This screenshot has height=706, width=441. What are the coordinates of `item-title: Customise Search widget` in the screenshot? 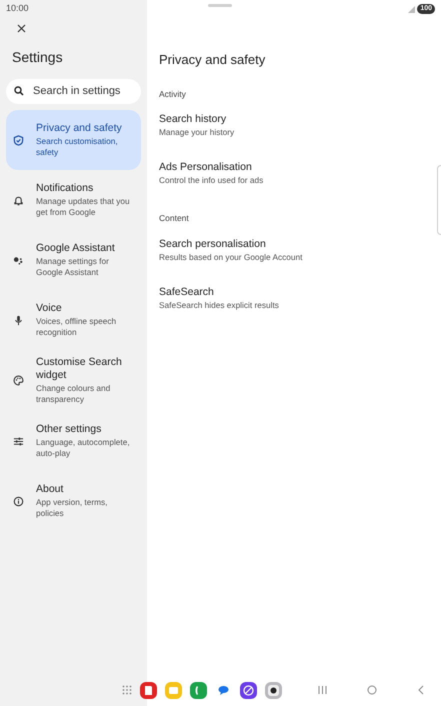 It's located at (79, 369).